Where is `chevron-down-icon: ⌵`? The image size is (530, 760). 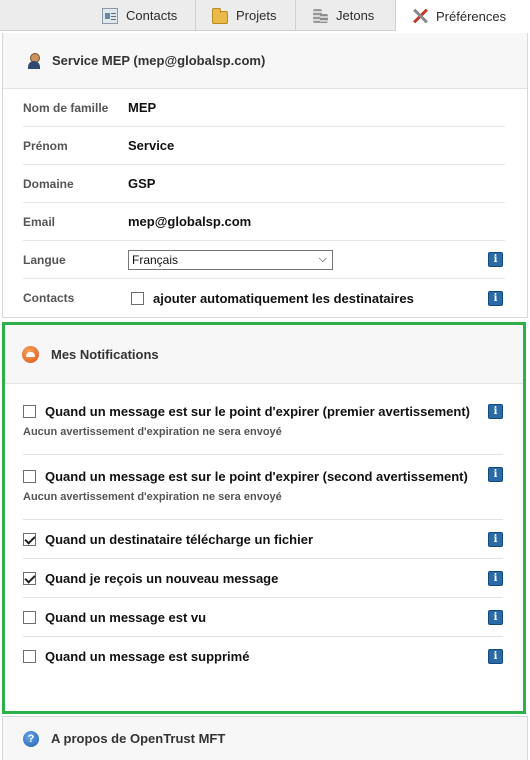
chevron-down-icon: ⌵ is located at coordinates (322, 258).